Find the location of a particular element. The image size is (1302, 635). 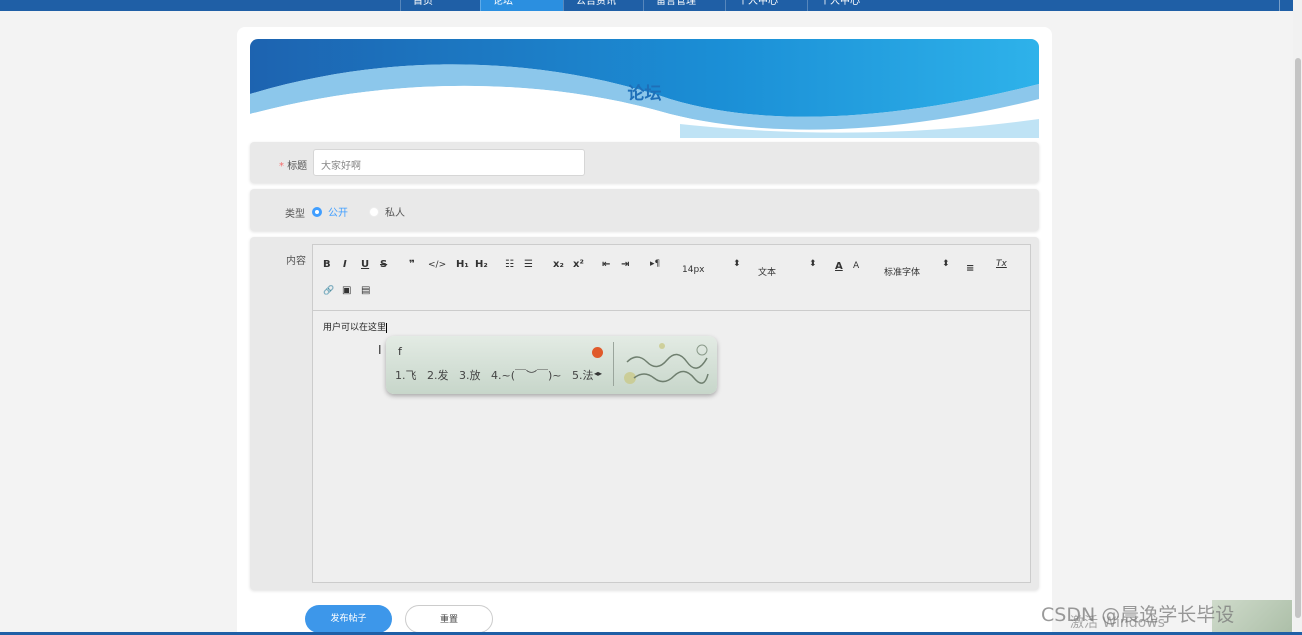

ime-candidate-popup: f 1.飞 2.发 3.放 4.~(￣︶￣)~ 5.法 ◂▸ is located at coordinates (551, 365).